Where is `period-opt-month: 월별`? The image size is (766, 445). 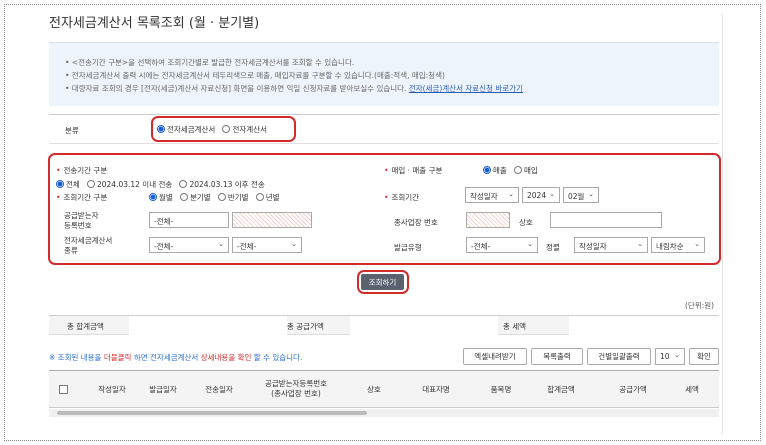
period-opt-month: 월별 is located at coordinates (161, 197).